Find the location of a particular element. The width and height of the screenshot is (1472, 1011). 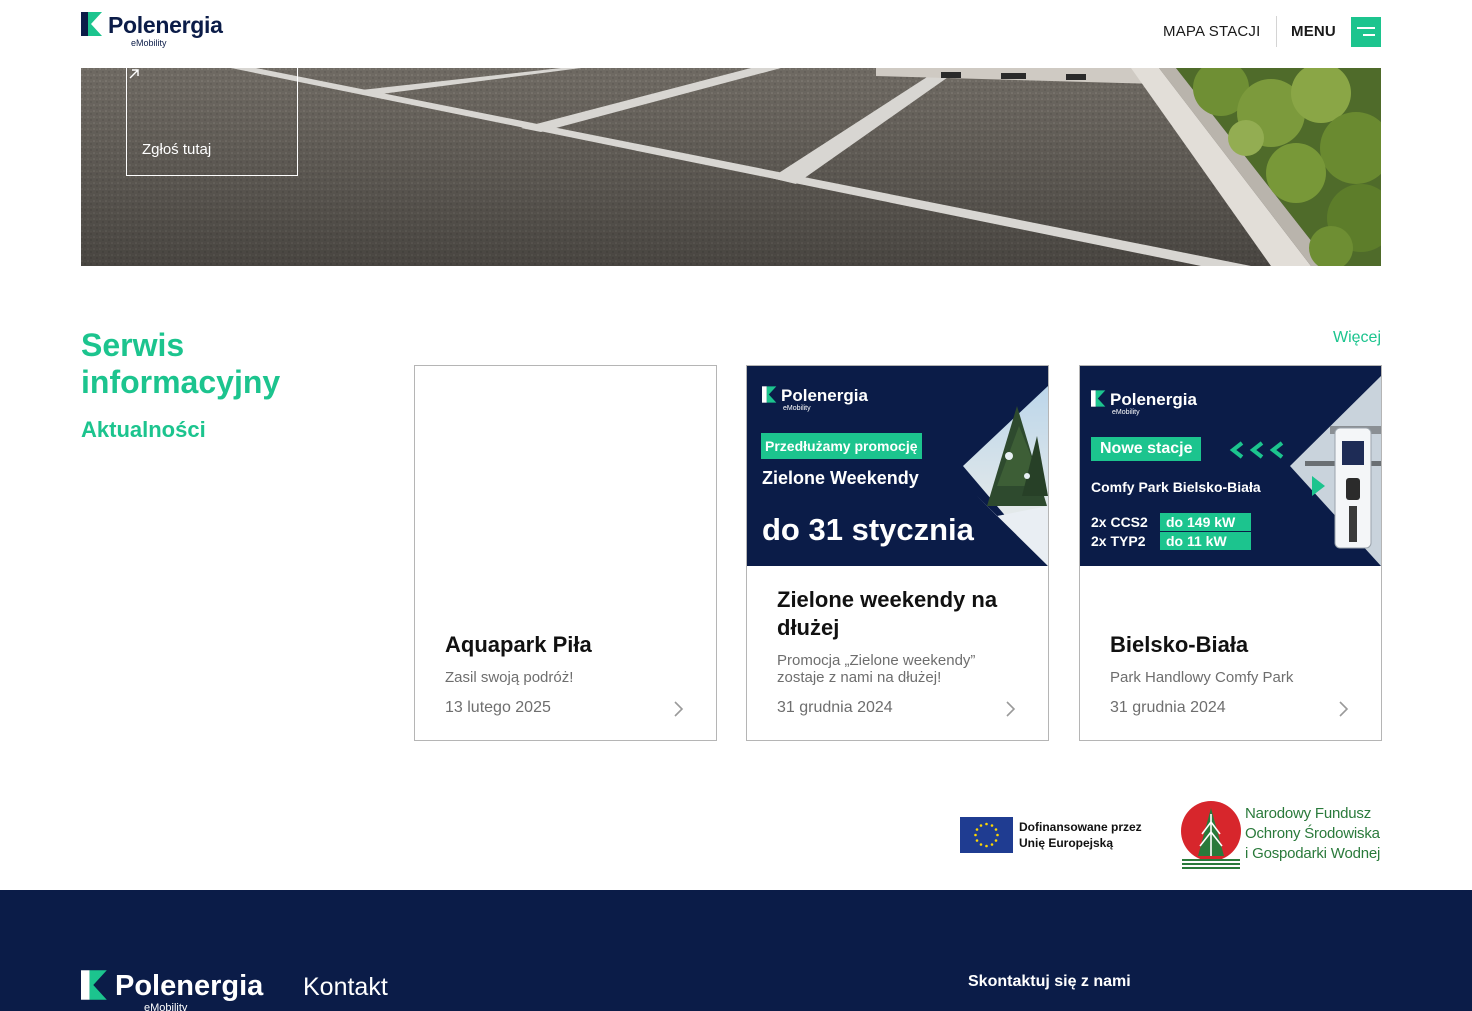

site-header: Polenergia eMobility MAPA STACJI MENU is located at coordinates (736, 34).